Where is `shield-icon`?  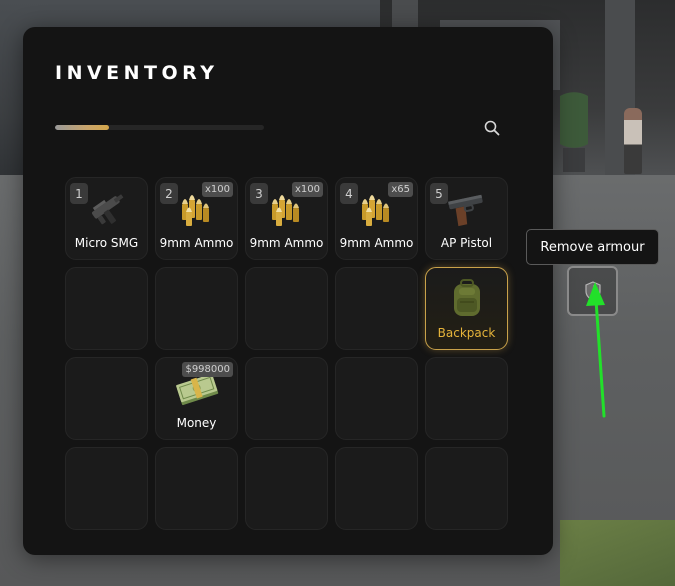 shield-icon is located at coordinates (592, 291).